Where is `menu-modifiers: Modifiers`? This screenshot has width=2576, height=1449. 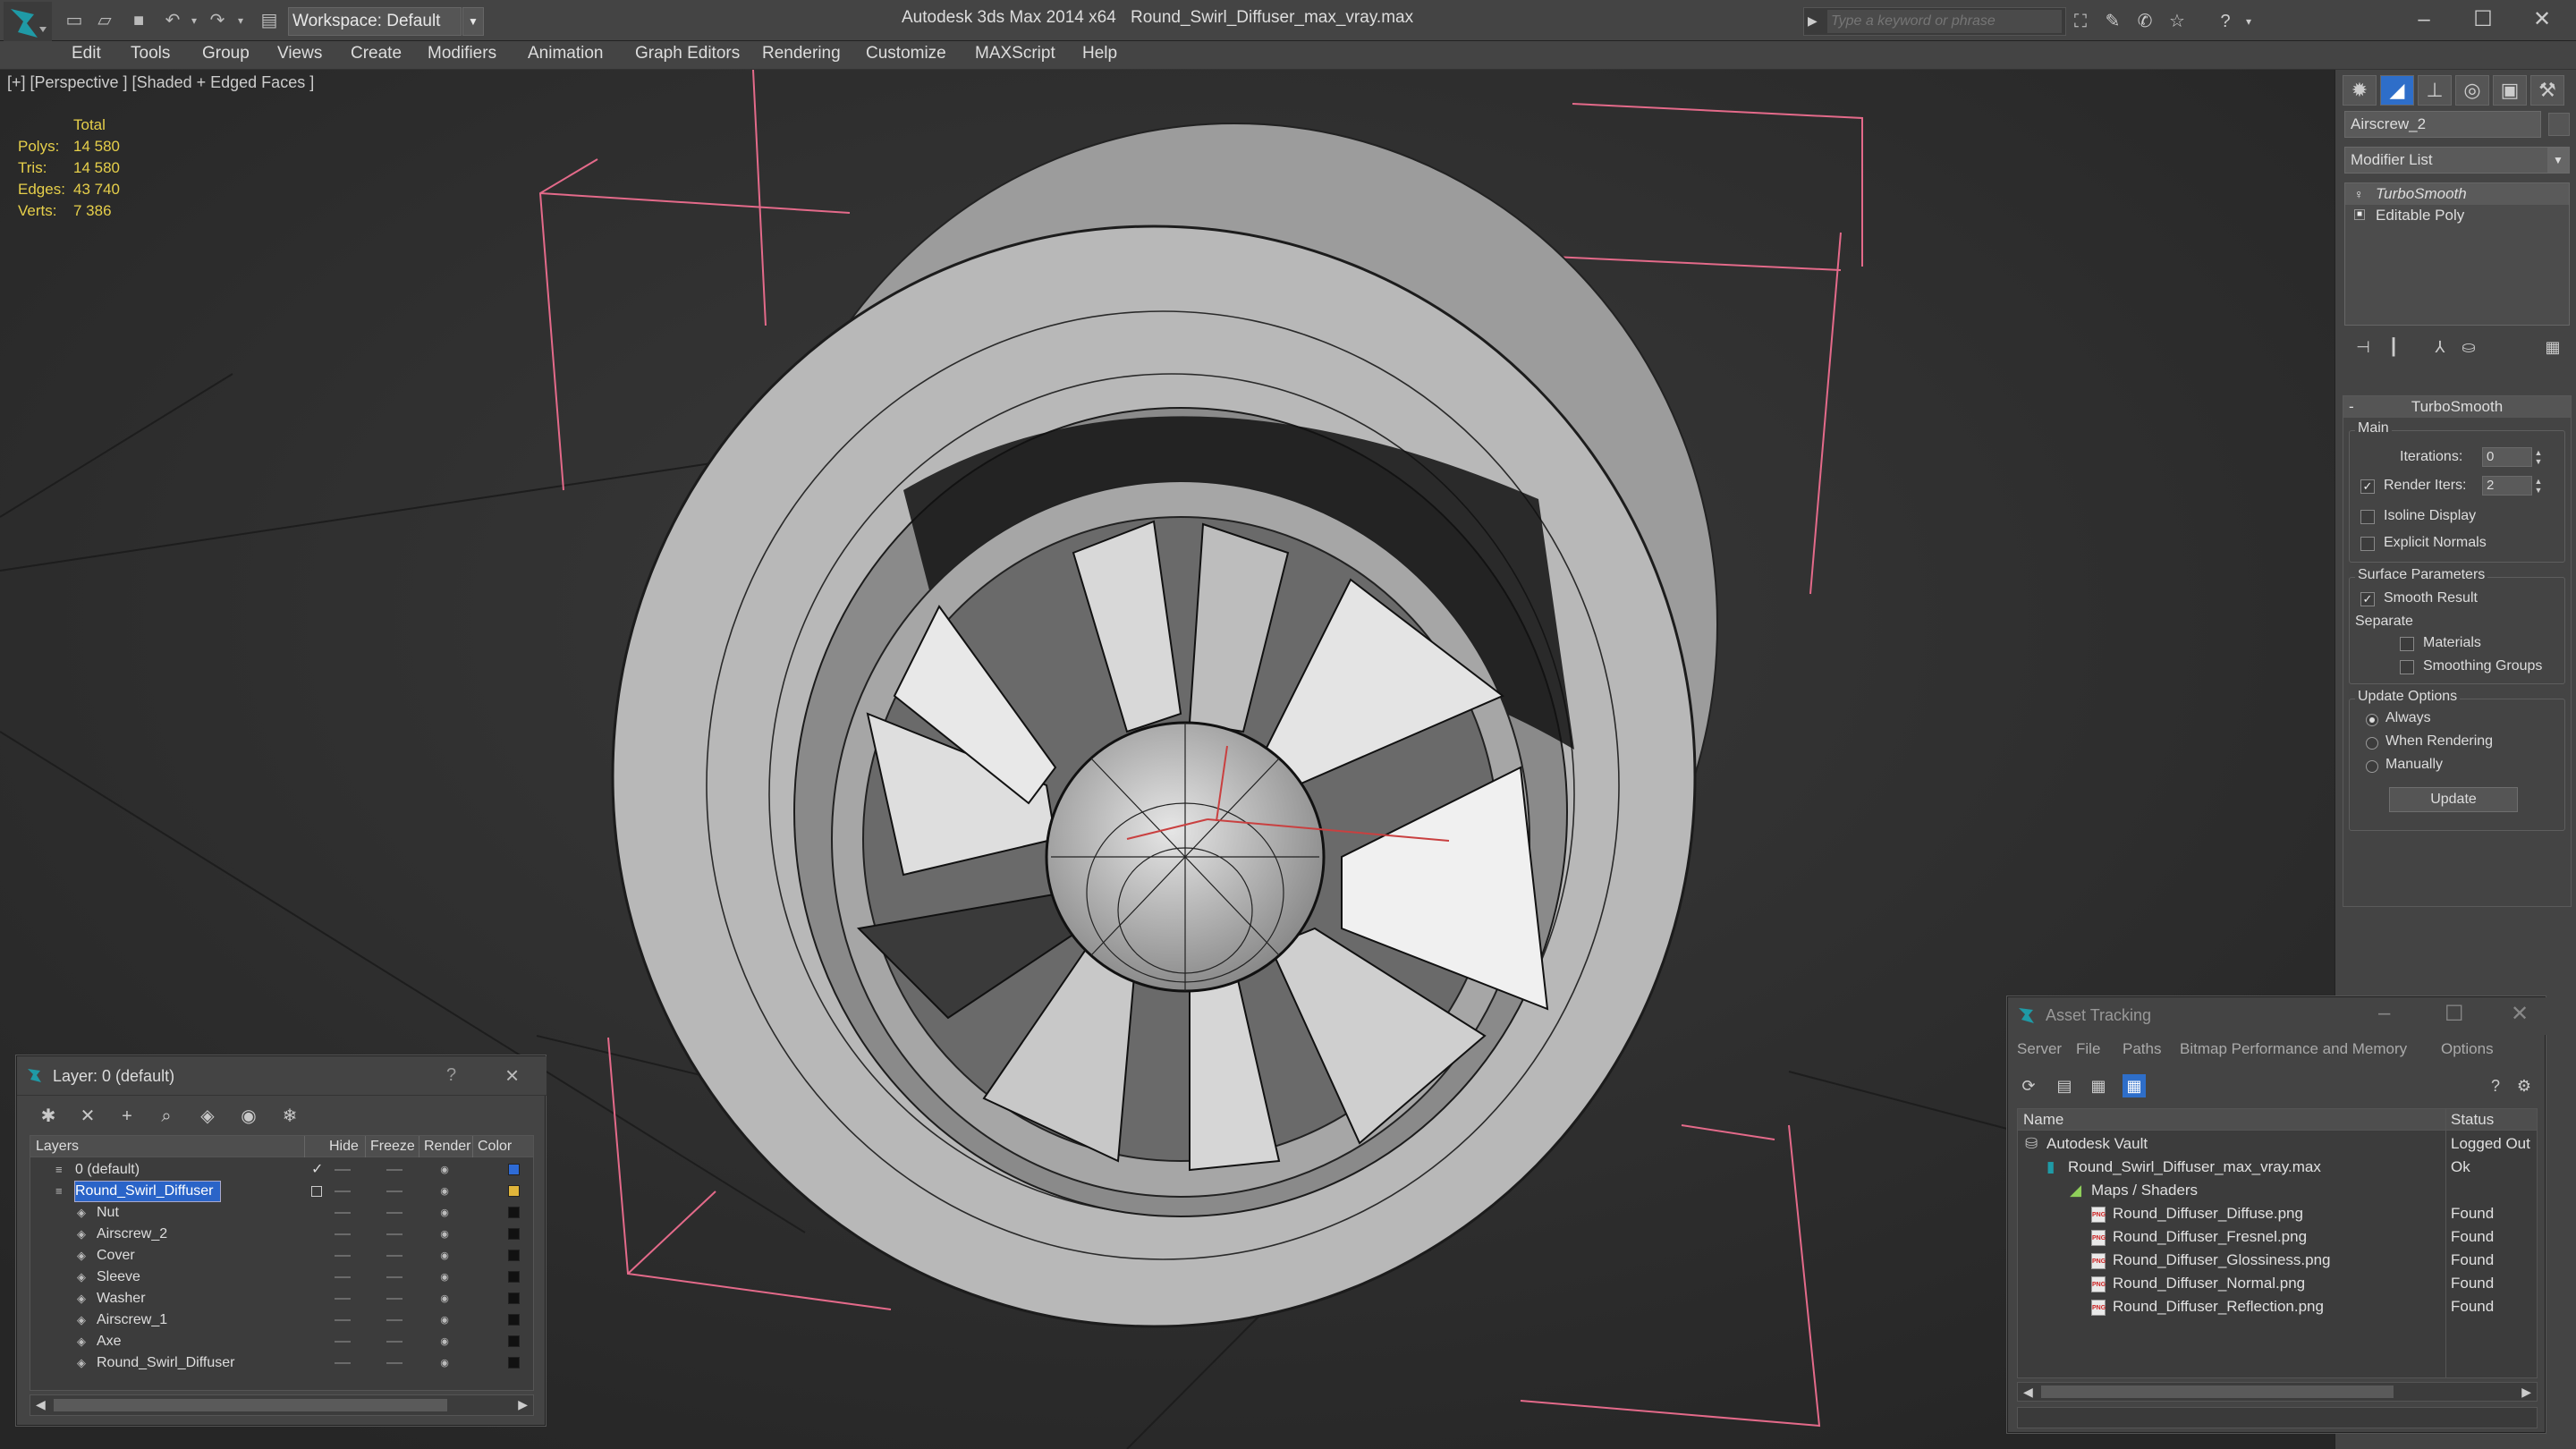
menu-modifiers: Modifiers is located at coordinates (462, 54).